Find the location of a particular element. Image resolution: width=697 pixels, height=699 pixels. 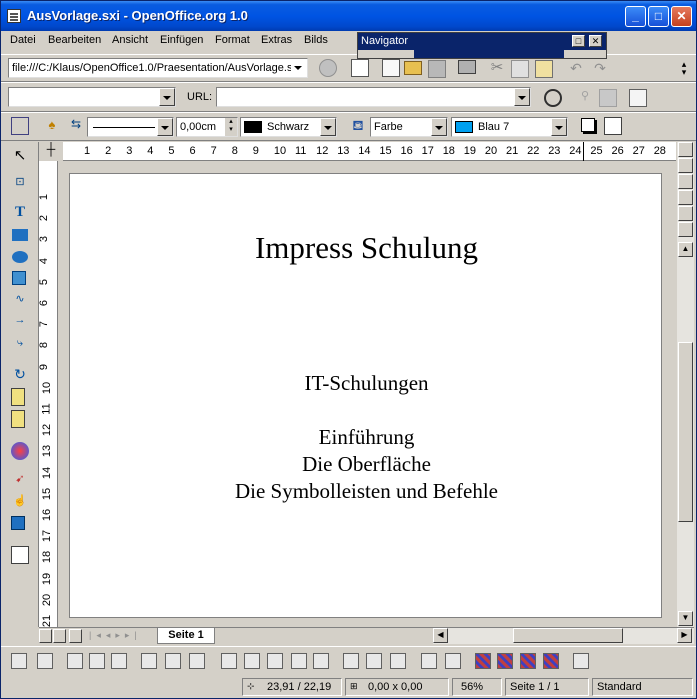

rotate-icon: ↻ is located at coordinates (20, 375).